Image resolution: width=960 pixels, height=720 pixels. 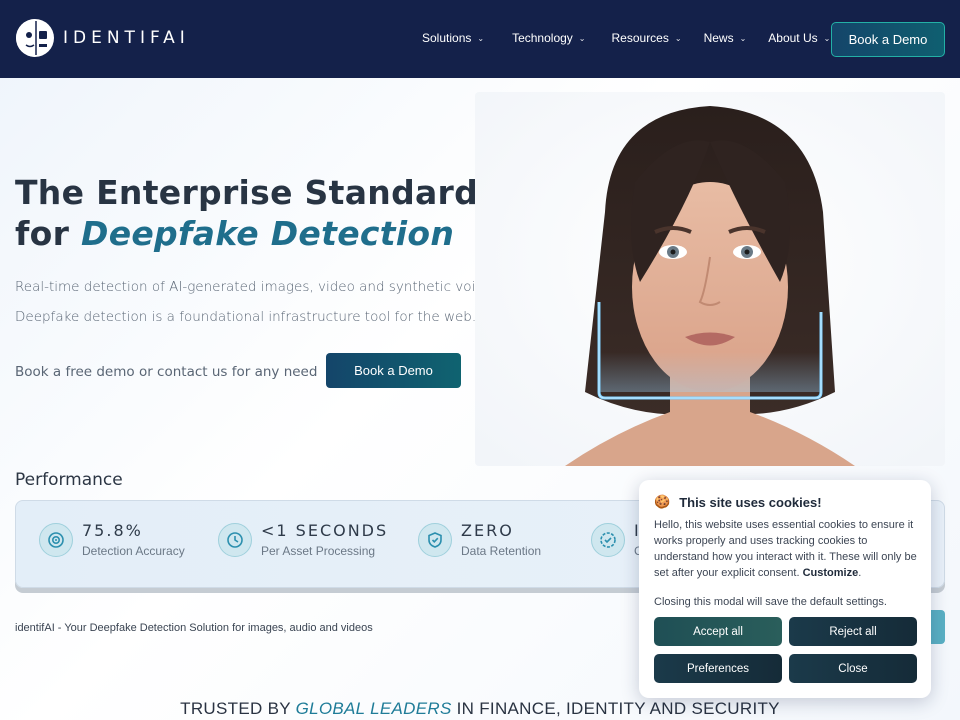 I want to click on nav-item-label: Resources, so click(x=640, y=38).